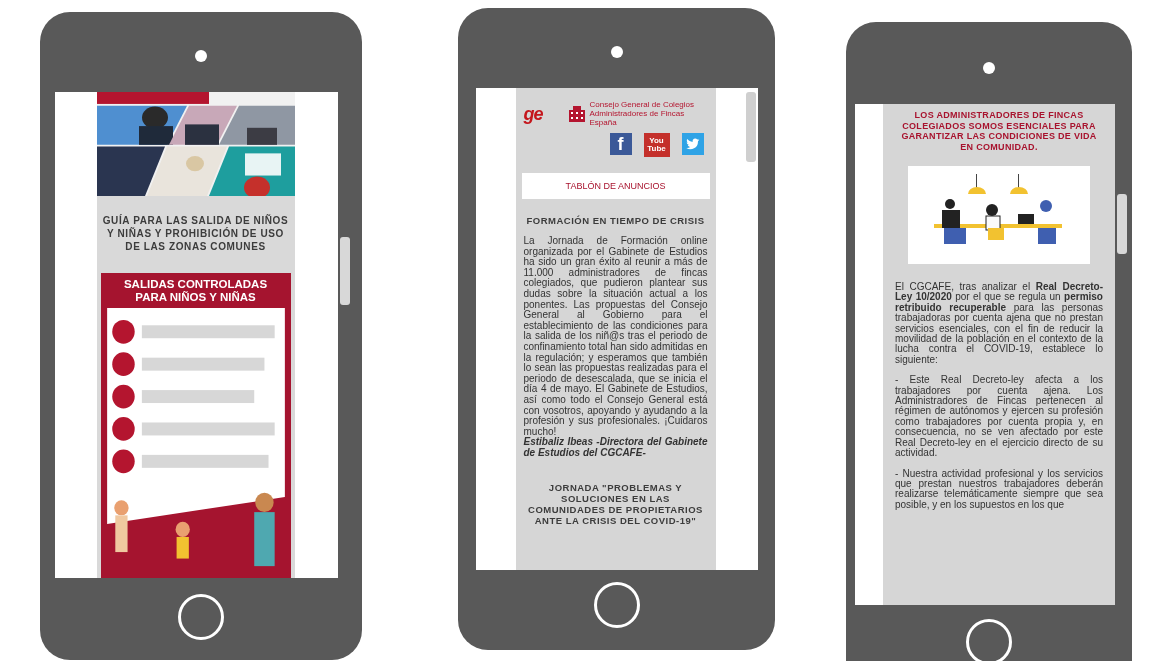  What do you see at coordinates (999, 489) in the screenshot?
I see `body-paragraph: - Nuestra actividad profesional y los servicios que prestan nuestros trabajadores deberán realizarse telemáticamente siempre que sea posible, y en los supuestos en los que` at bounding box center [999, 489].